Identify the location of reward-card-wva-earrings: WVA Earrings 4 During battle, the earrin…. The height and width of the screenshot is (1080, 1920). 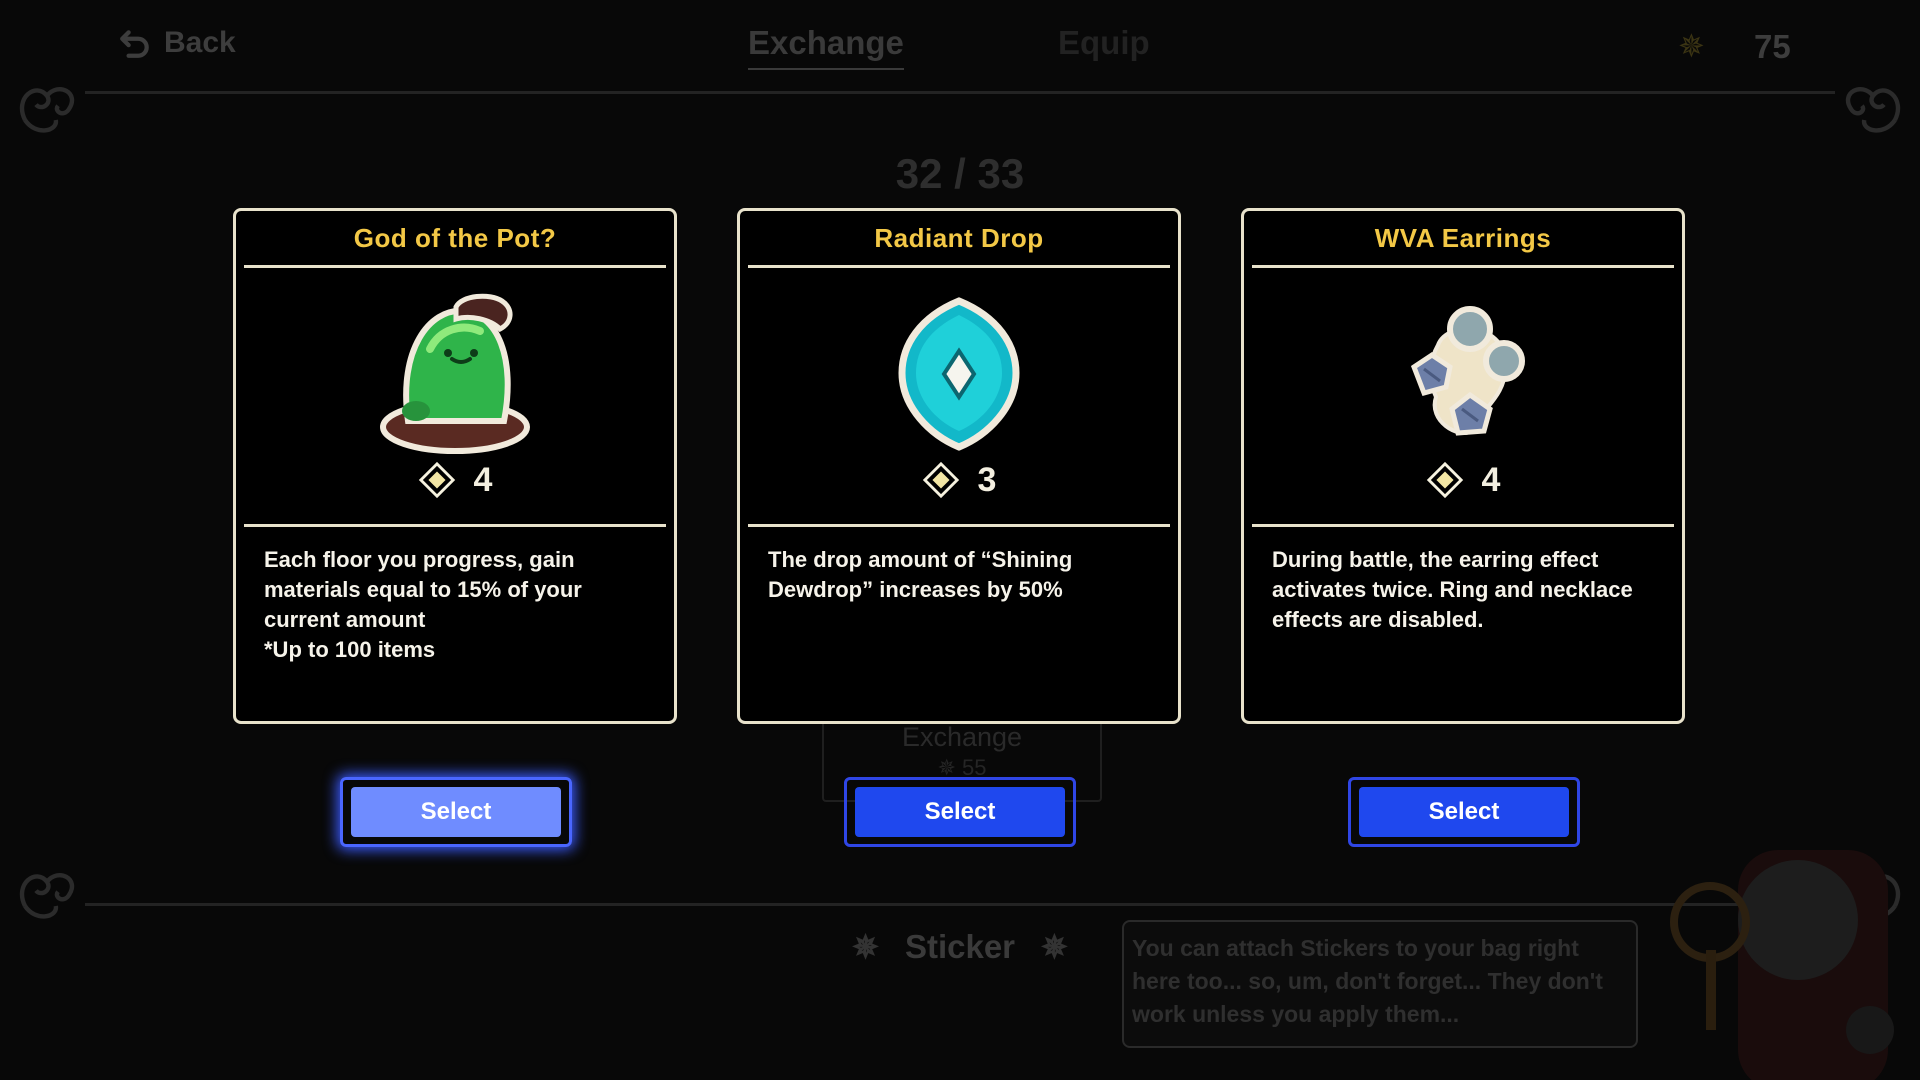
(1463, 466).